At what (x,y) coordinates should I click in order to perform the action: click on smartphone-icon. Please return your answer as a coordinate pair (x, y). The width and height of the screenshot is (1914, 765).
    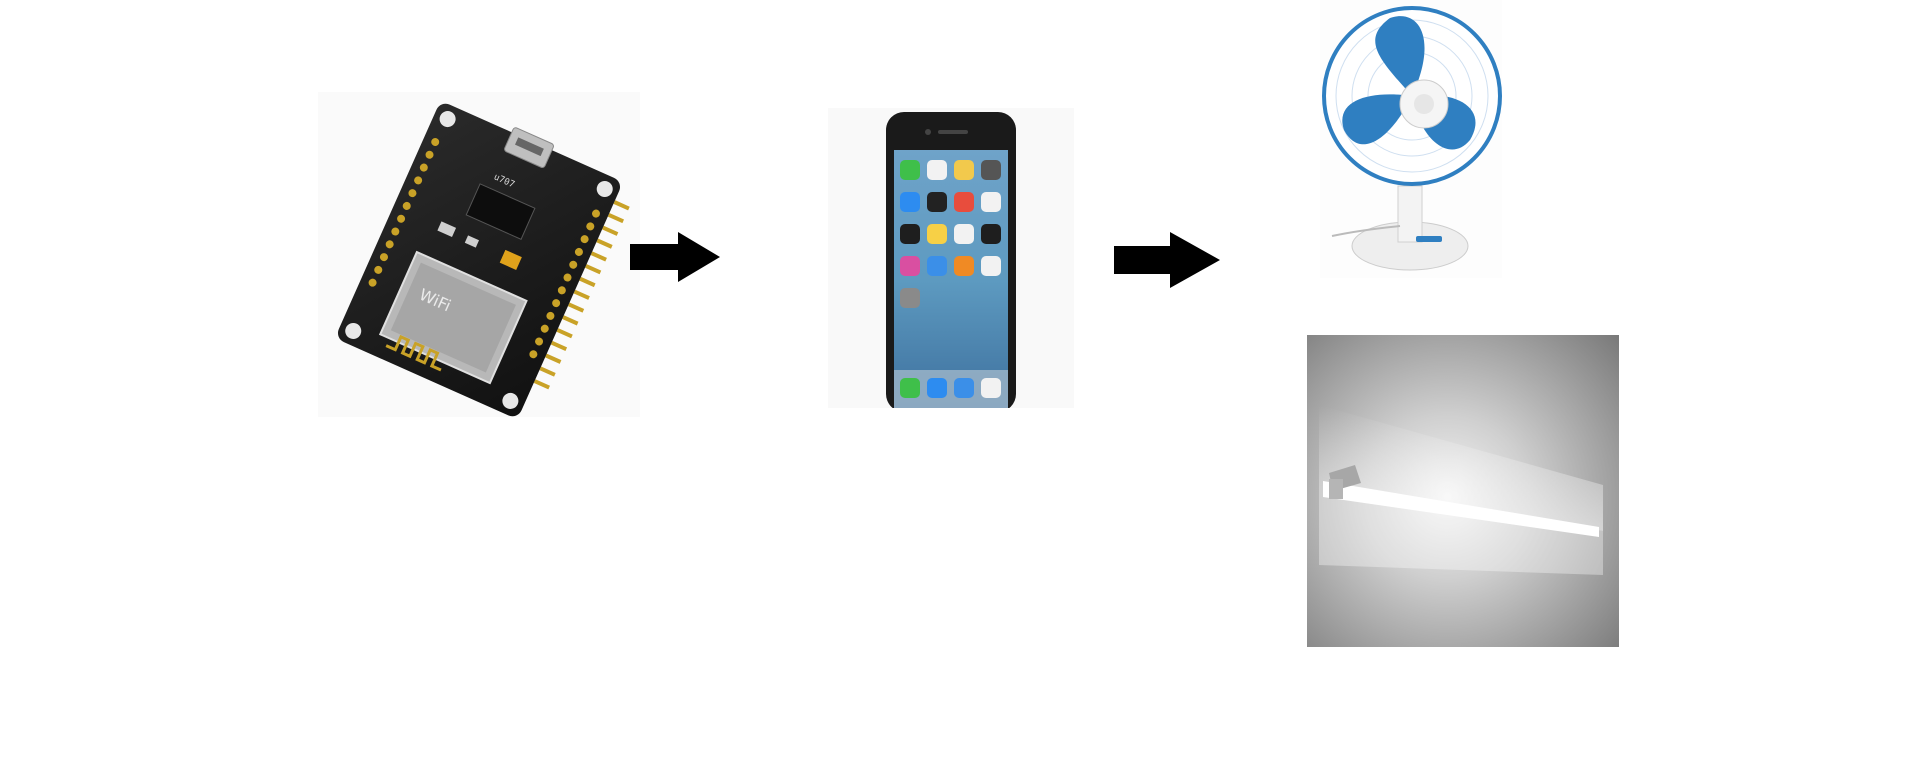
    Looking at the image, I should click on (951, 260).